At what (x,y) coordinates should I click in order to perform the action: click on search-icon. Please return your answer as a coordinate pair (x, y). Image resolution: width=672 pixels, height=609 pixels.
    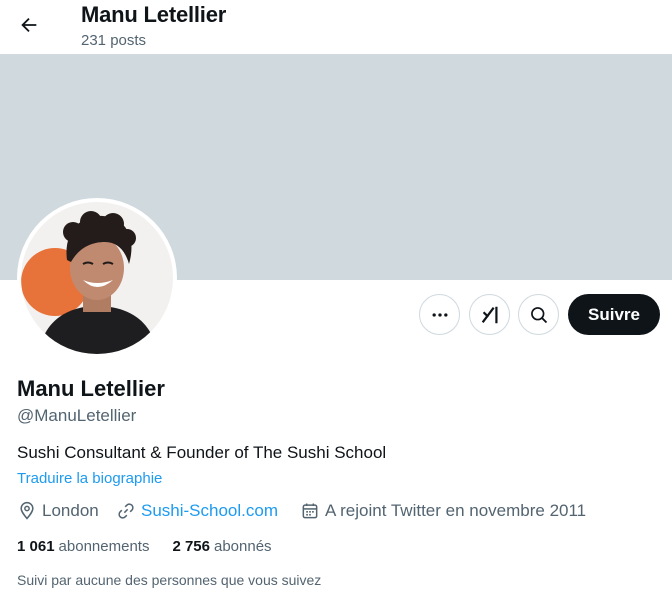
    Looking at the image, I should click on (538, 314).